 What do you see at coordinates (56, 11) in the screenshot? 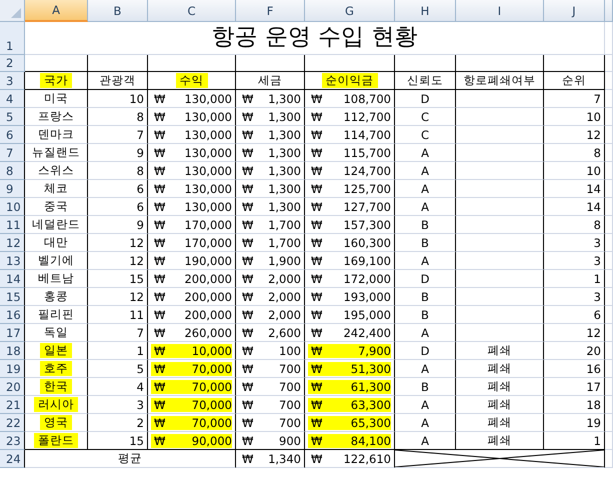
I see `column-header: A` at bounding box center [56, 11].